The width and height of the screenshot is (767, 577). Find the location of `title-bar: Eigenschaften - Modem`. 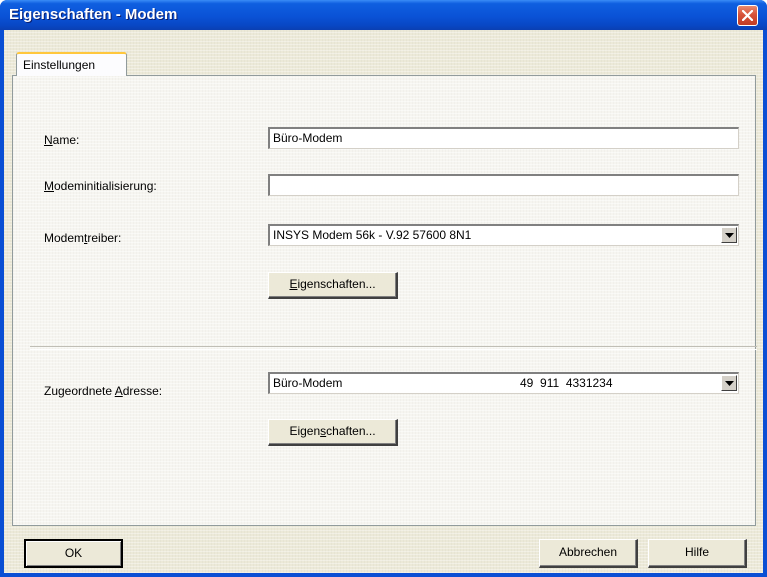

title-bar: Eigenschaften - Modem is located at coordinates (383, 15).